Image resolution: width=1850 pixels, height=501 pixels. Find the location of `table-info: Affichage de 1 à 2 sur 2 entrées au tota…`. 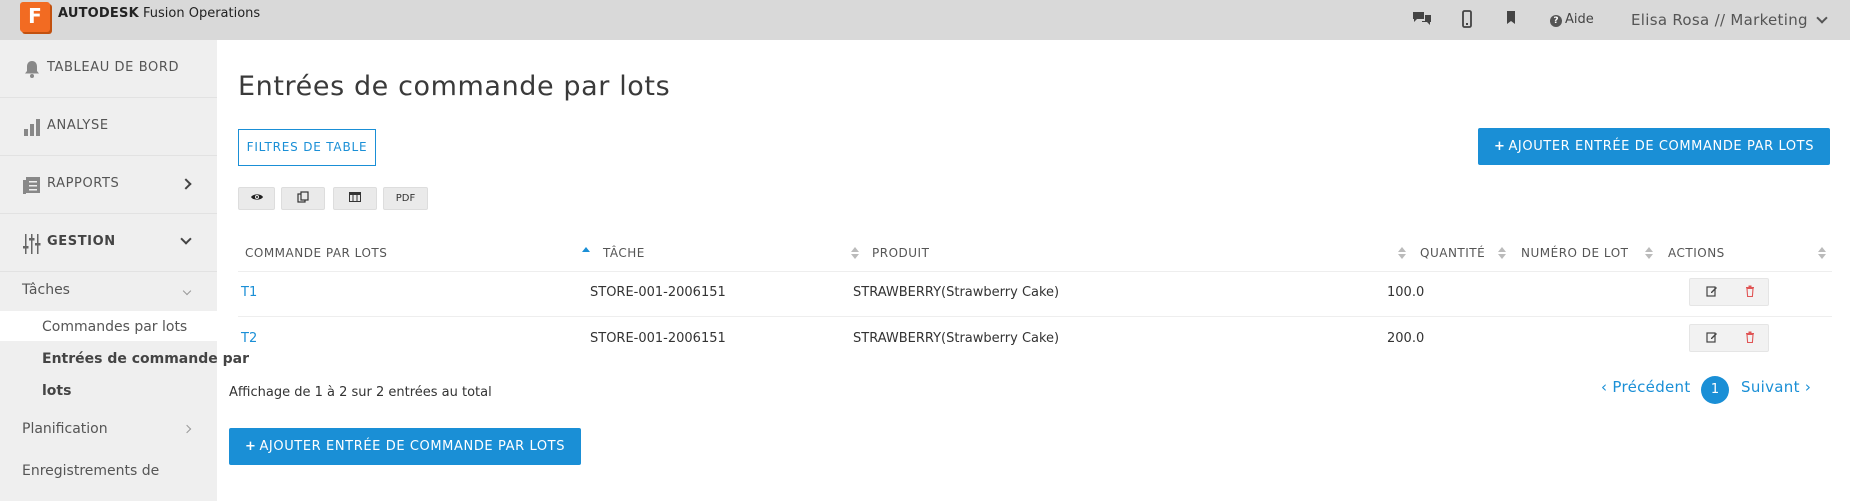

table-info: Affichage de 1 à 2 sur 2 entrées au tota… is located at coordinates (360, 392).